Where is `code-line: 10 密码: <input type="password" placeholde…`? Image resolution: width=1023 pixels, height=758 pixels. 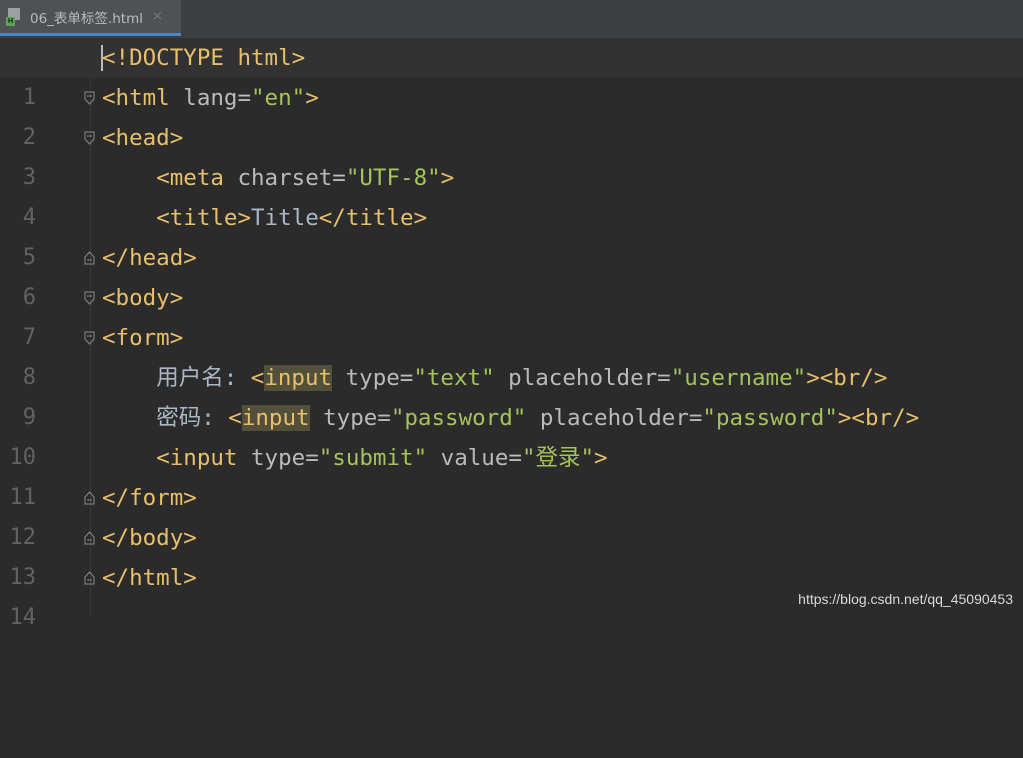
code-line: 10 密码: <input type="password" placeholde… is located at coordinates (511, 434).